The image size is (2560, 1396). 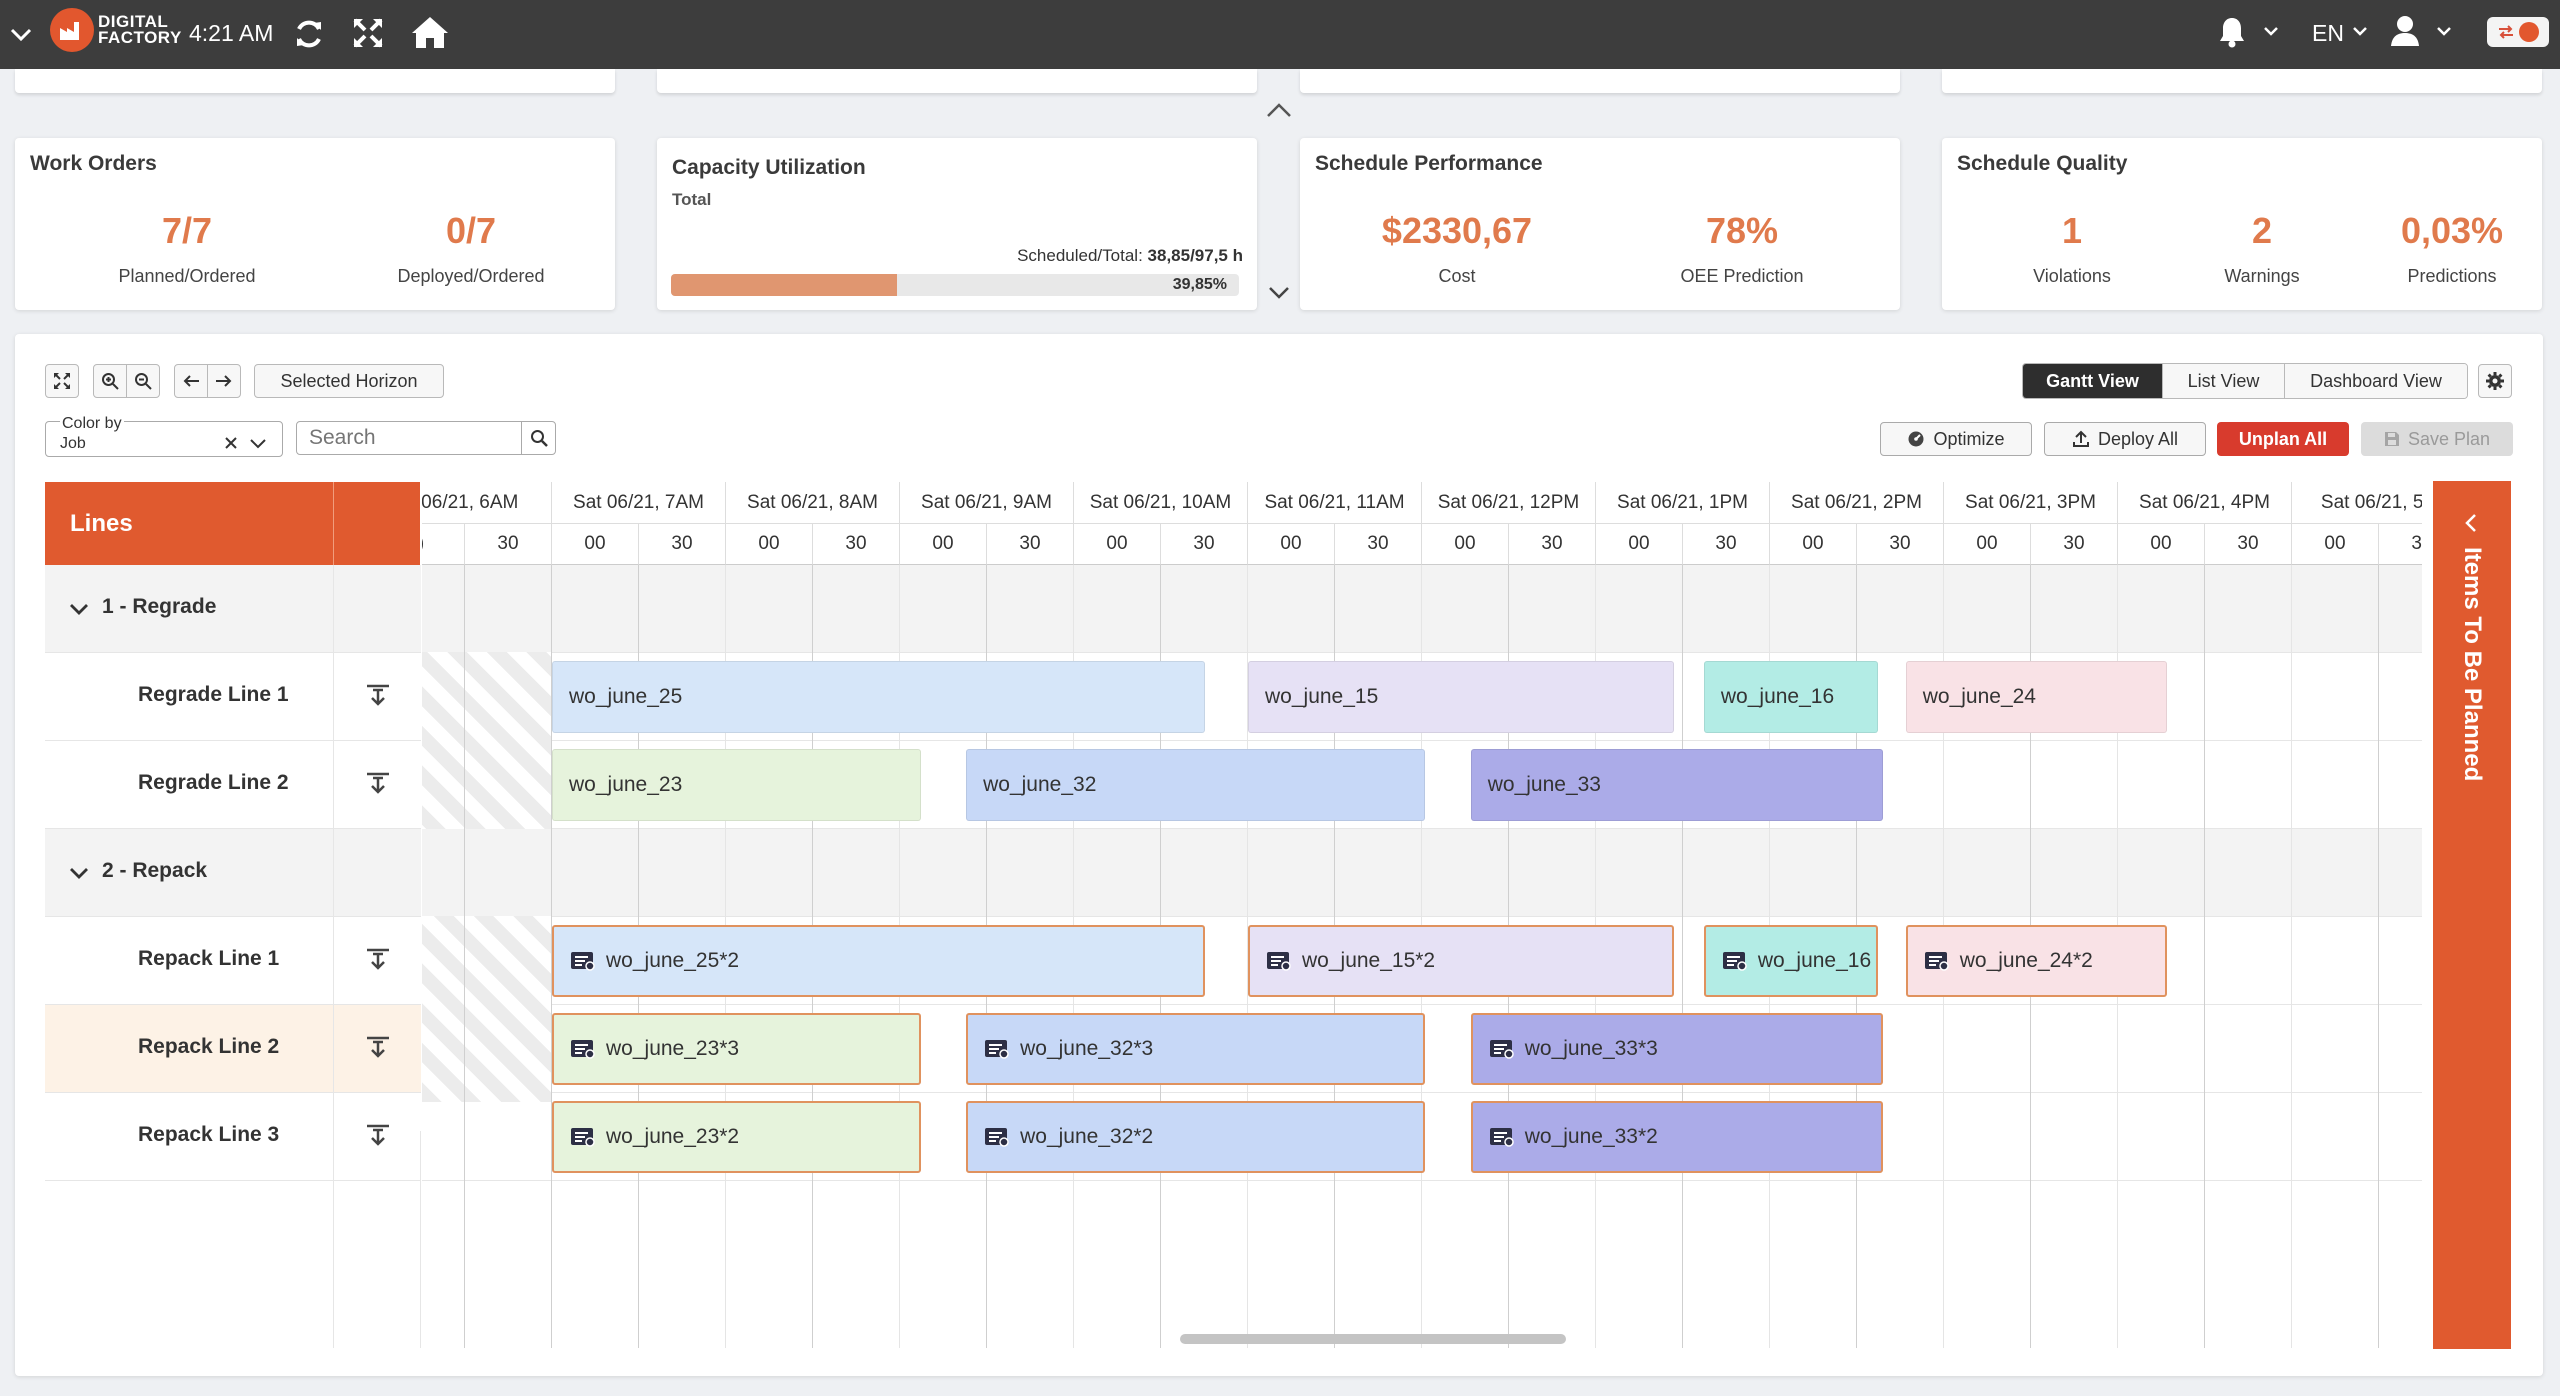 What do you see at coordinates (736, 1137) in the screenshot?
I see `work-order-bar: wo_june_23*2` at bounding box center [736, 1137].